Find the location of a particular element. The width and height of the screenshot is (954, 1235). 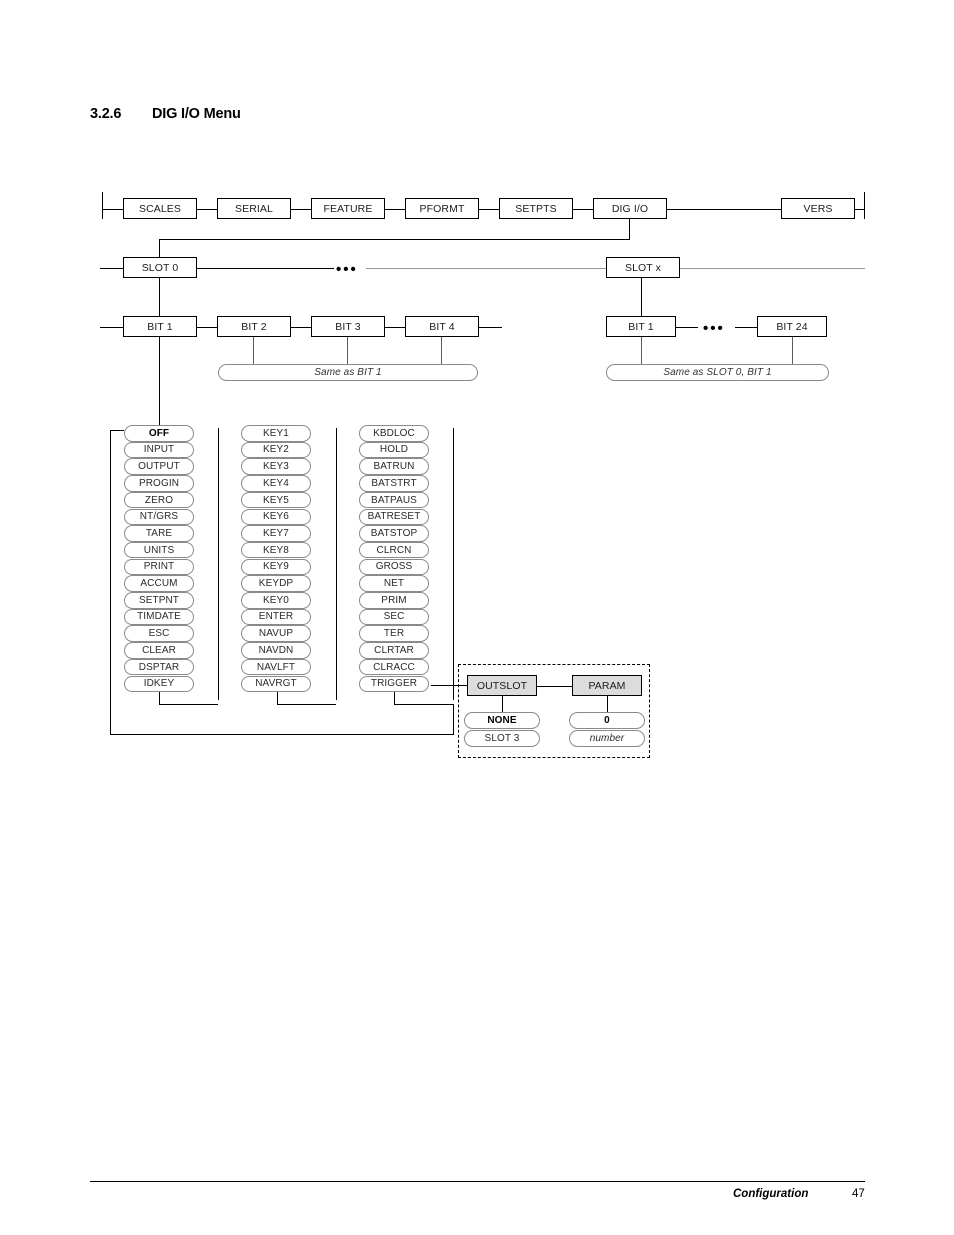

slot-x-bit-1-node: BIT 1 is located at coordinates (641, 326).